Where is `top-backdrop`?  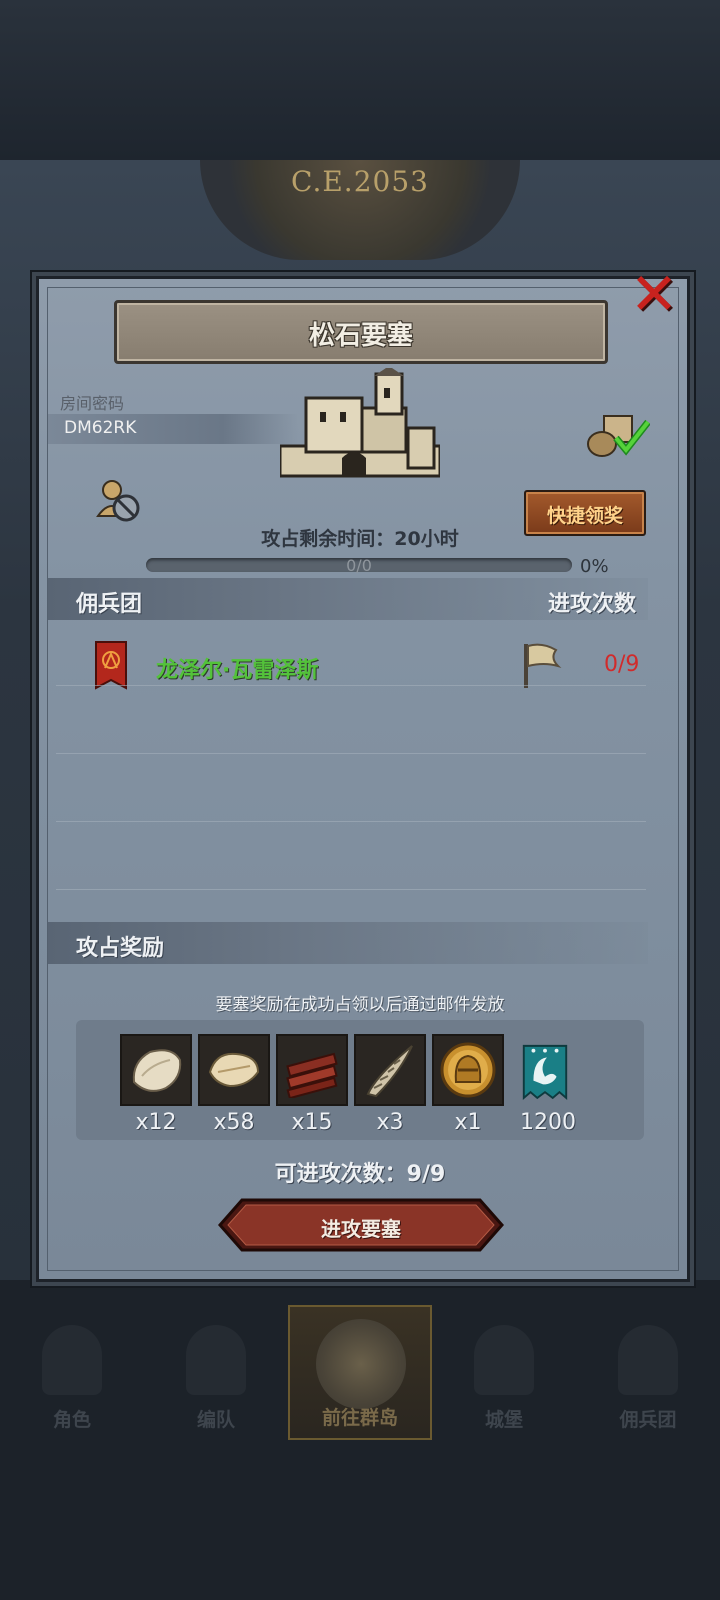
top-backdrop is located at coordinates (360, 80).